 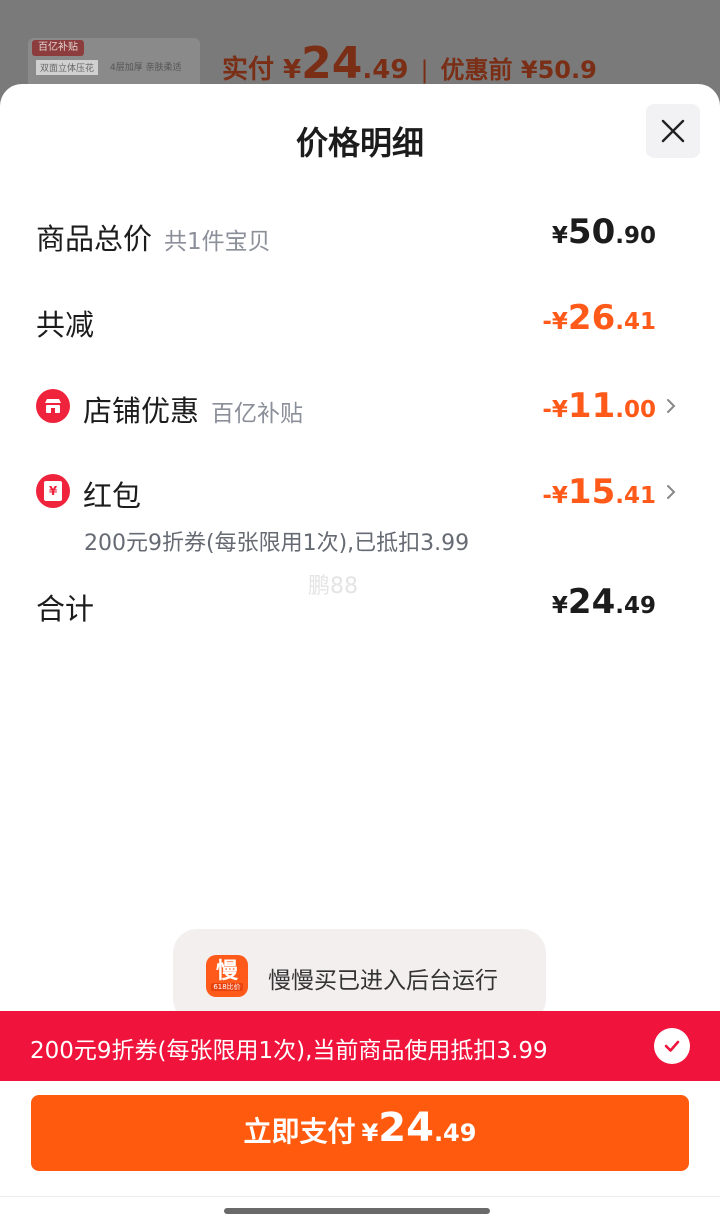 I want to click on pay-button-label: 立即支付, so click(x=299, y=1131).